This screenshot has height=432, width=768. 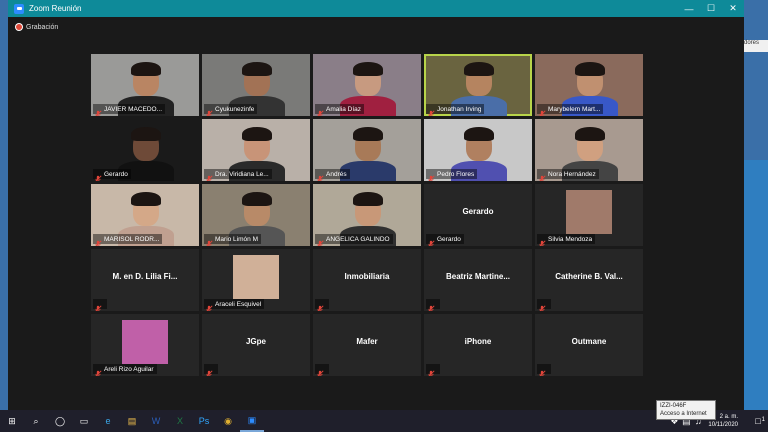 I want to click on window-title: Zoom Reunión, so click(x=55, y=8).